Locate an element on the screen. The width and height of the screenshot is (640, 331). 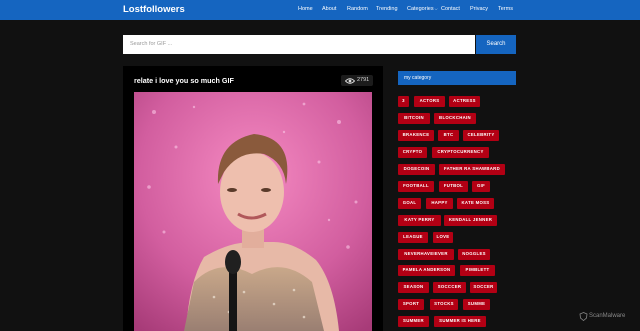
watermark-text: ScanMalware is located at coordinates (607, 316).